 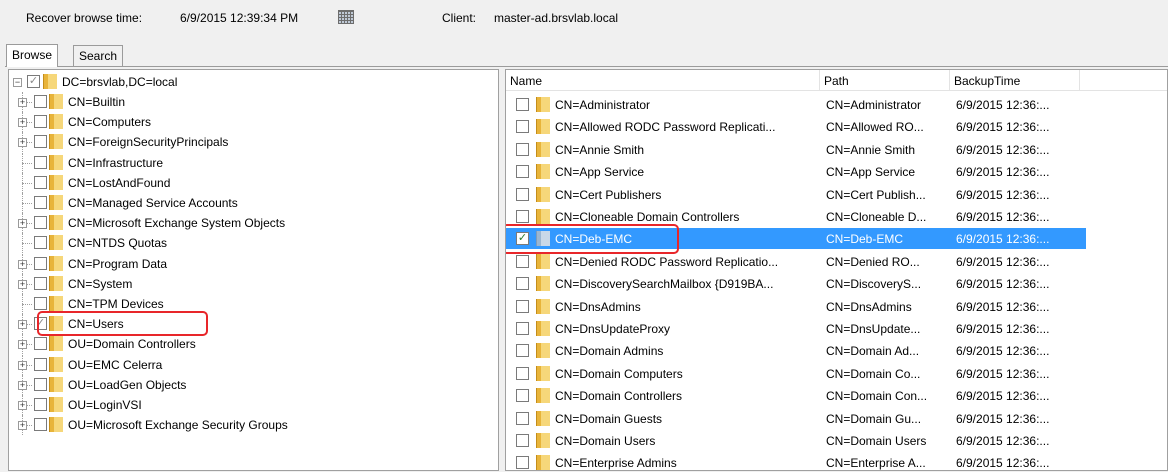 What do you see at coordinates (346, 17) in the screenshot?
I see `calendar-icon` at bounding box center [346, 17].